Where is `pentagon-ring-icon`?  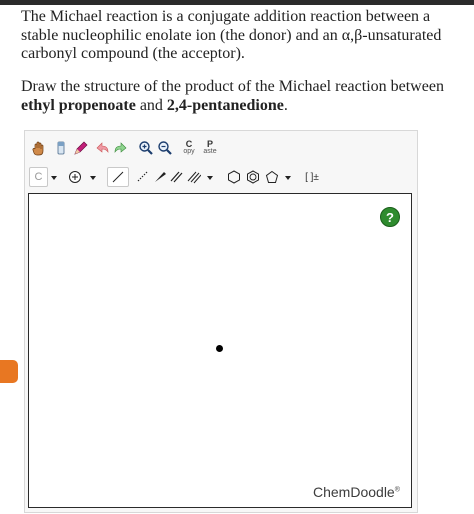
pentagon-ring-icon is located at coordinates (272, 177).